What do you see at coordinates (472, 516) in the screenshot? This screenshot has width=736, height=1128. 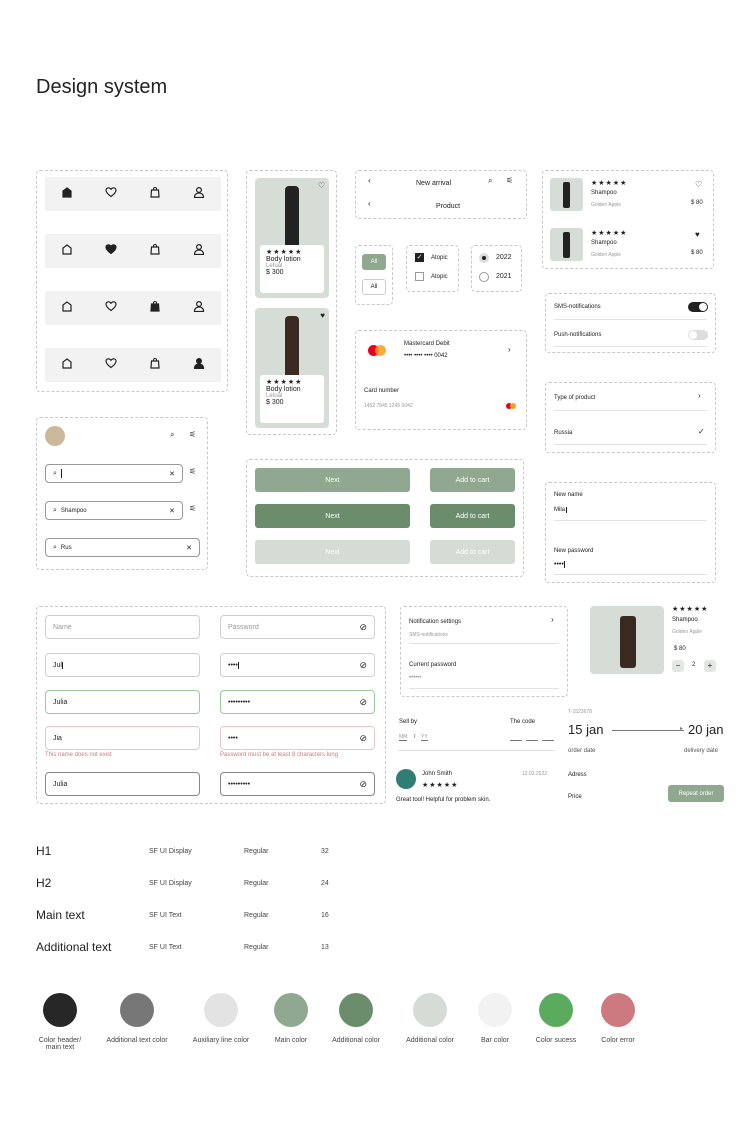 I see `add-to-cart-button-pressed: Add to cart` at bounding box center [472, 516].